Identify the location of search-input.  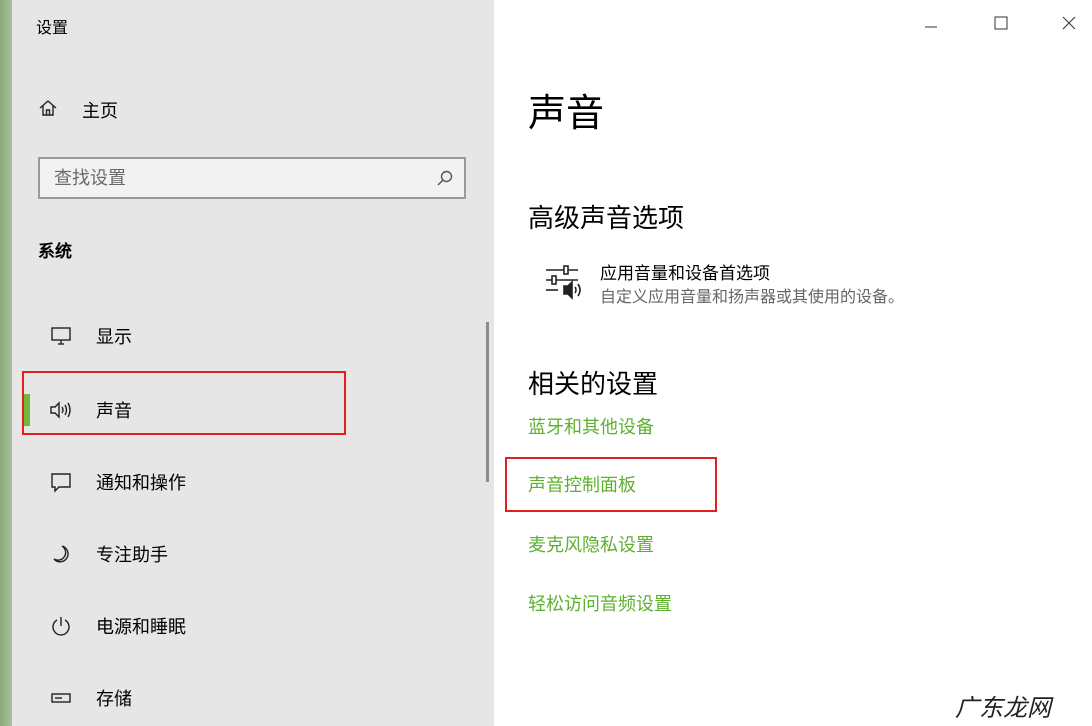
(237, 178).